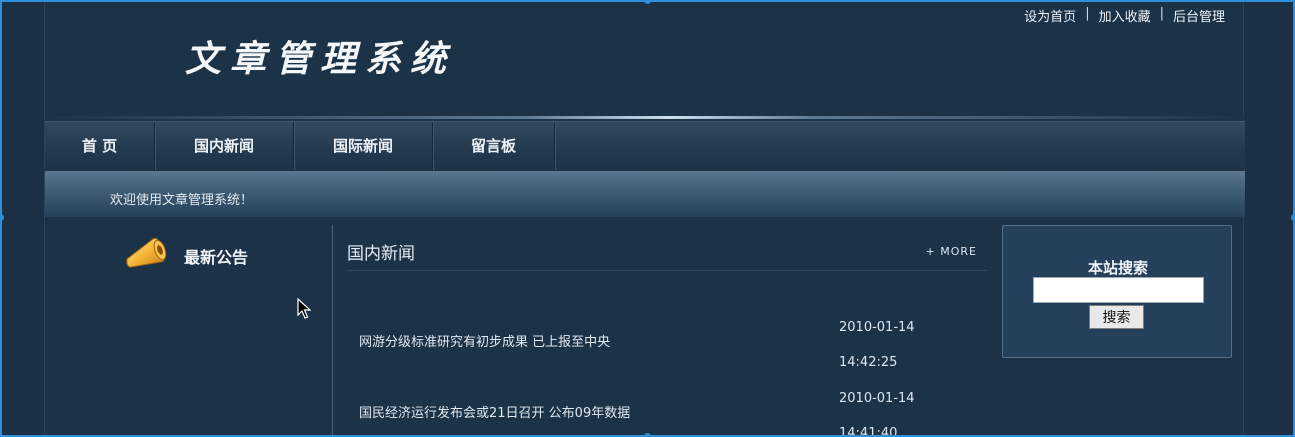 The width and height of the screenshot is (1295, 437). Describe the element at coordinates (868, 431) in the screenshot. I see `news-date-time: 14:41:40` at that location.